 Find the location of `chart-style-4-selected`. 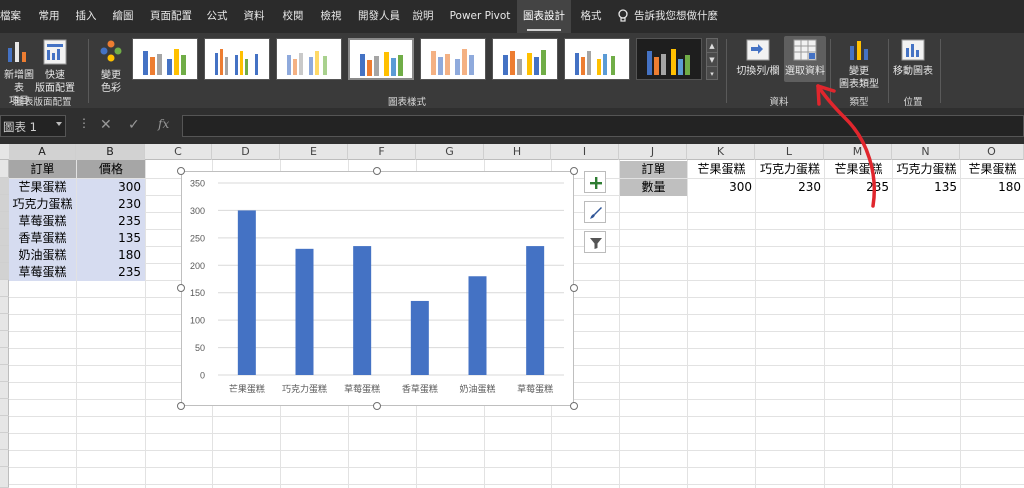

chart-style-4-selected is located at coordinates (381, 59).